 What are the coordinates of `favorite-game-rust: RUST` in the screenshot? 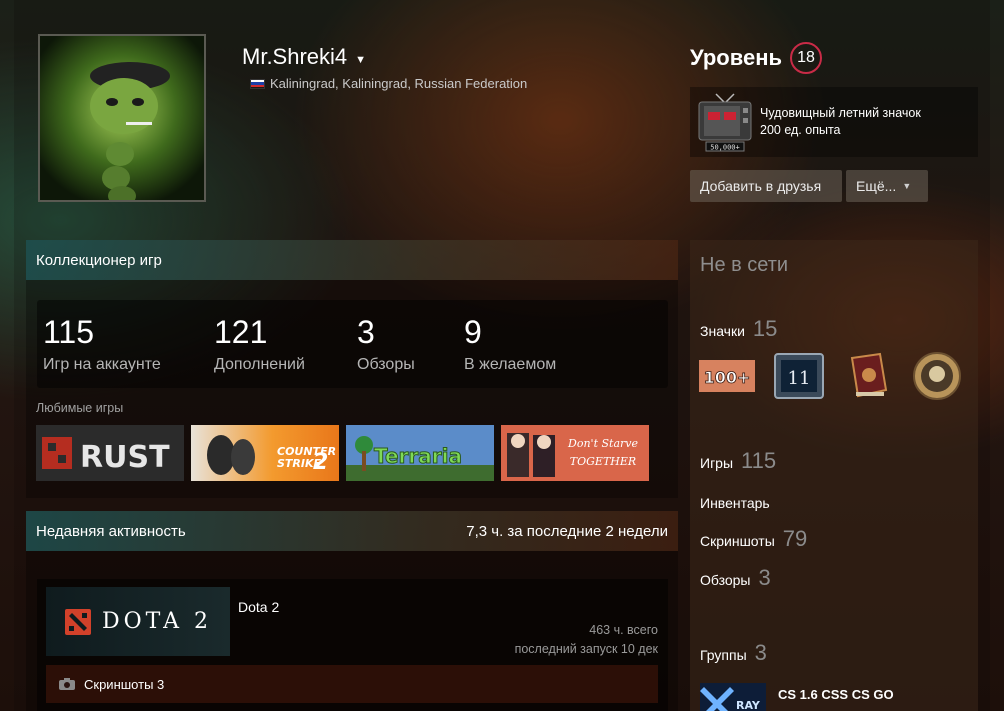 It's located at (110, 453).